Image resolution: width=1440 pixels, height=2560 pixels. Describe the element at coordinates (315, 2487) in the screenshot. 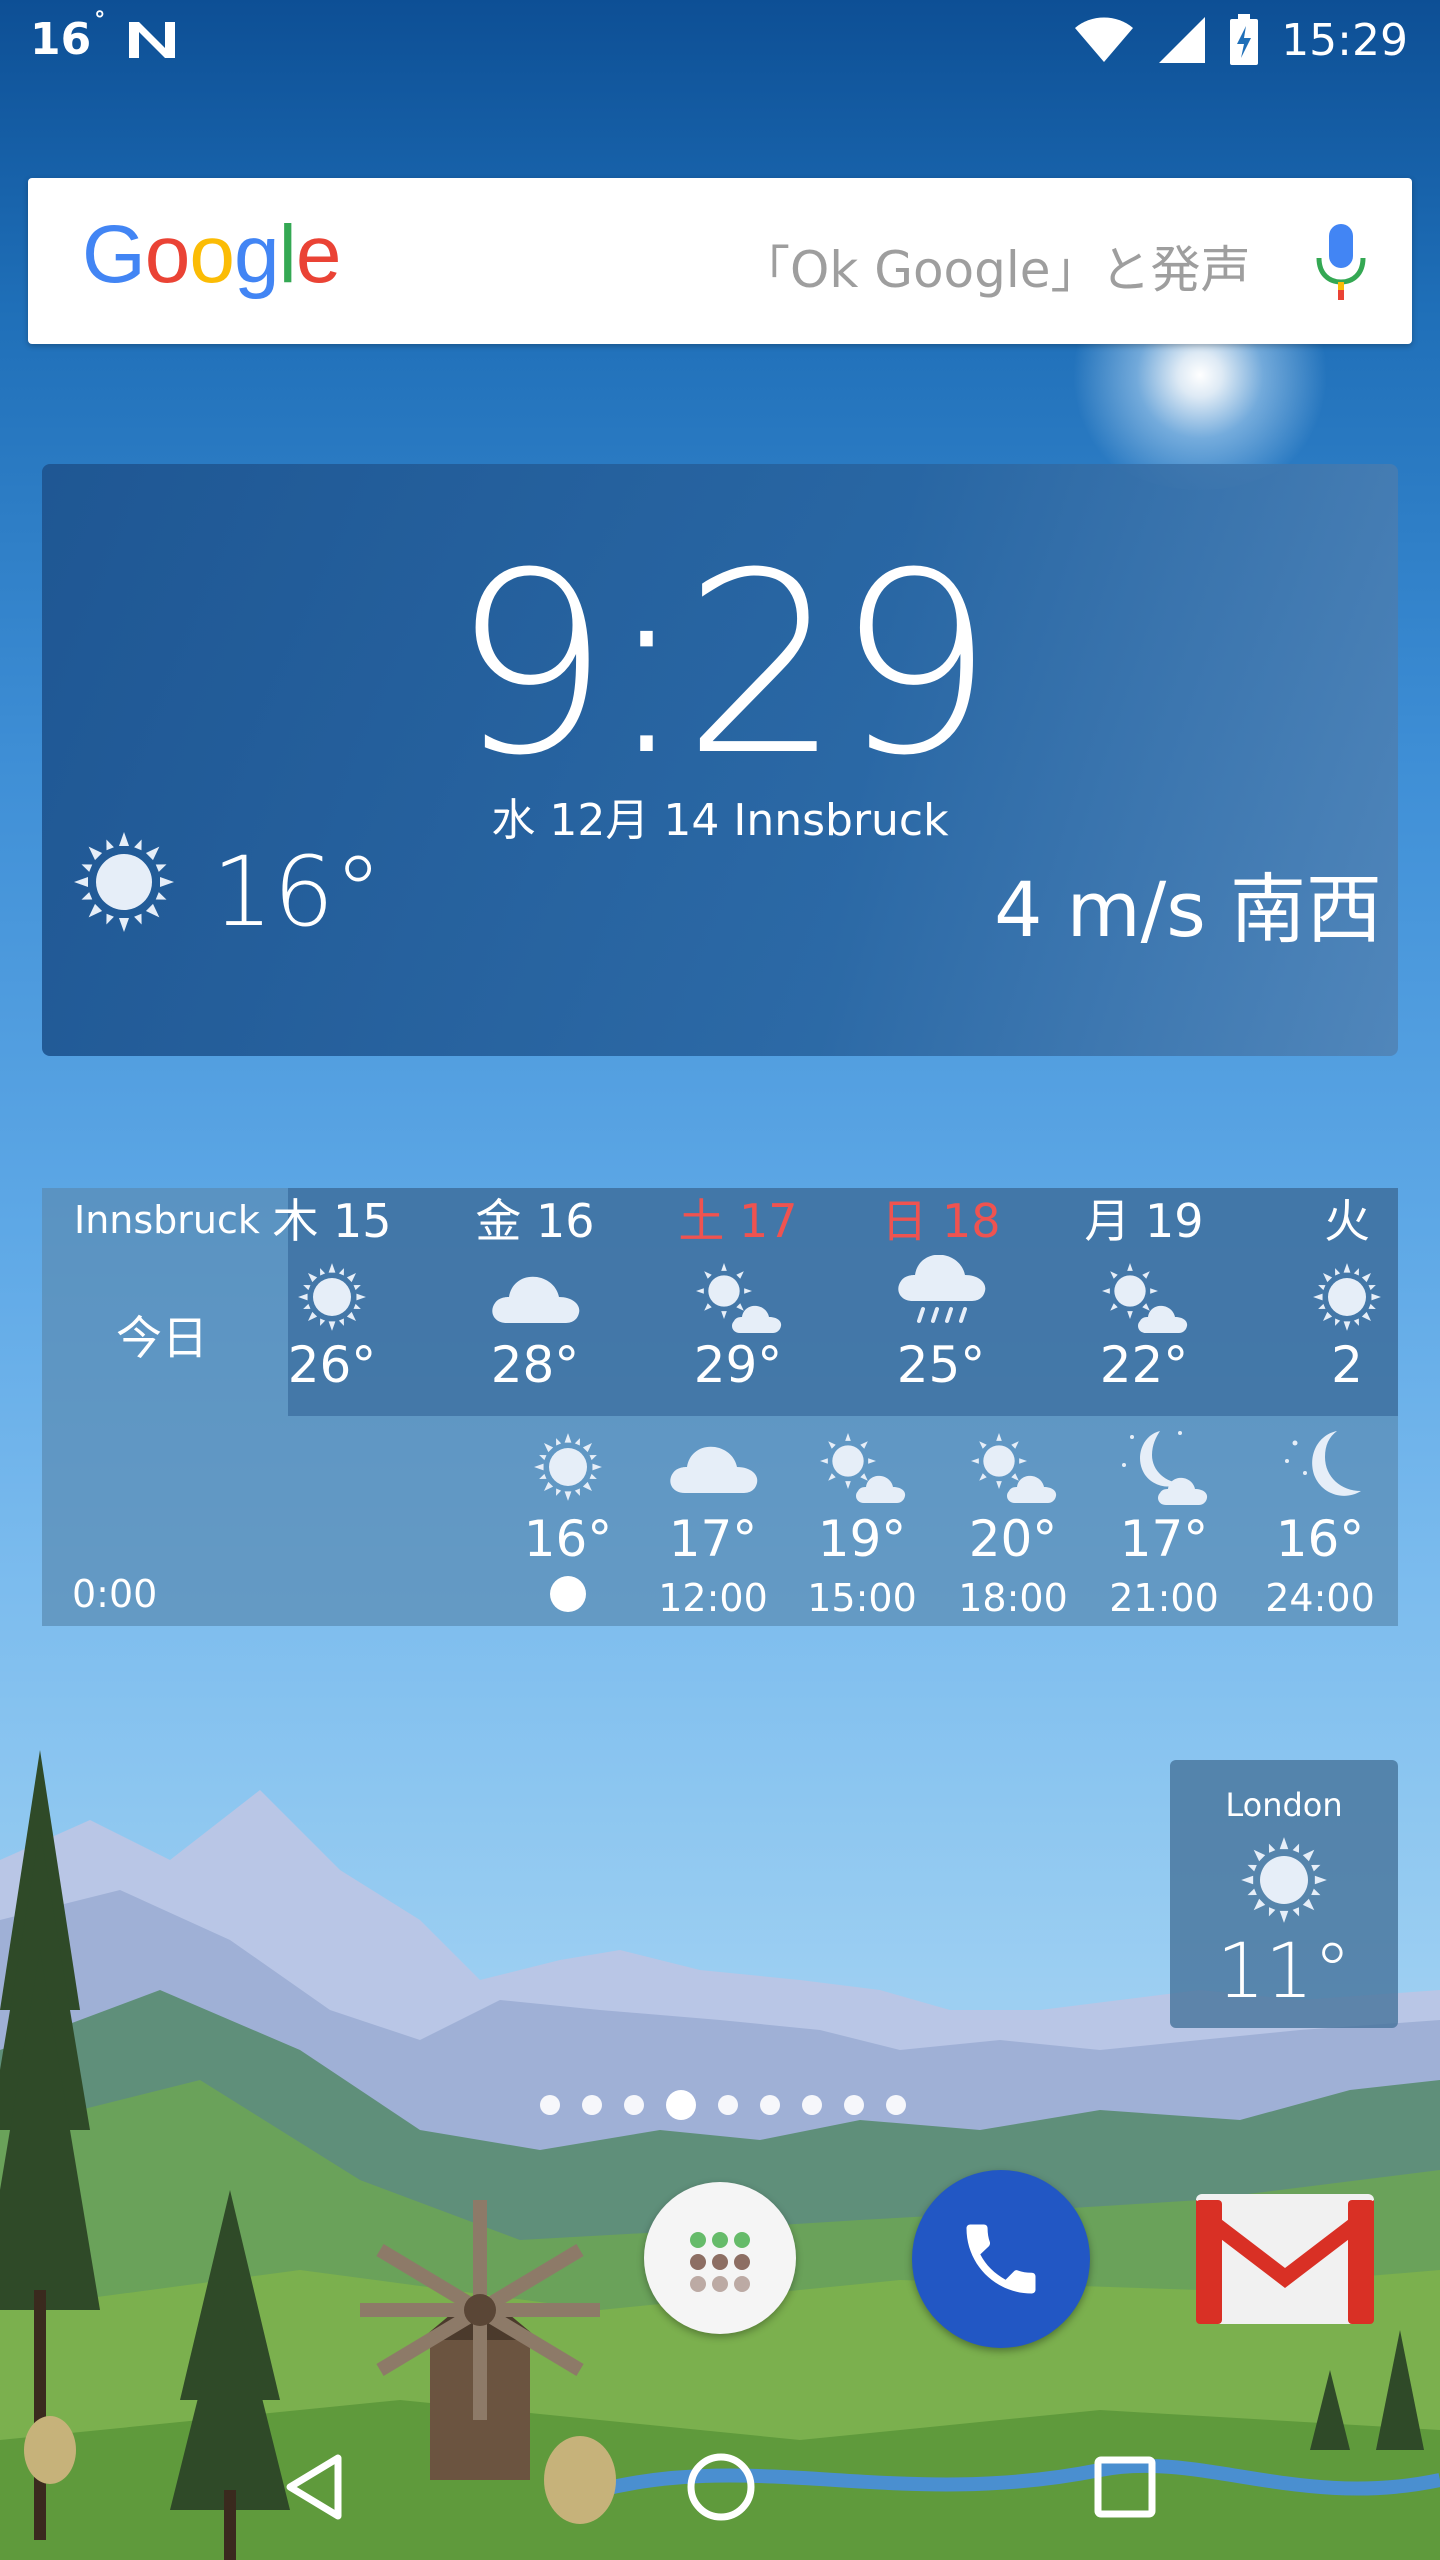

I see `back-icon` at that location.